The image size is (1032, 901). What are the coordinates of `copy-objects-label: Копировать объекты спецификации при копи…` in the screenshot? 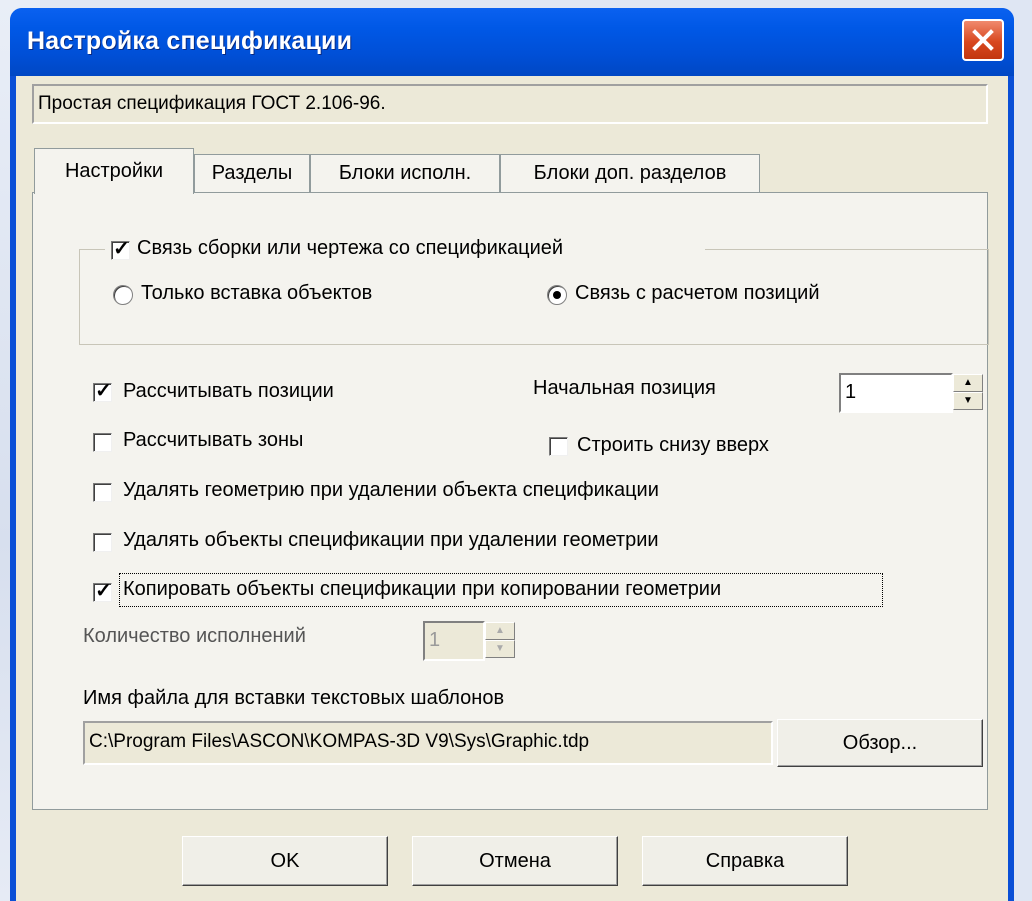 It's located at (422, 589).